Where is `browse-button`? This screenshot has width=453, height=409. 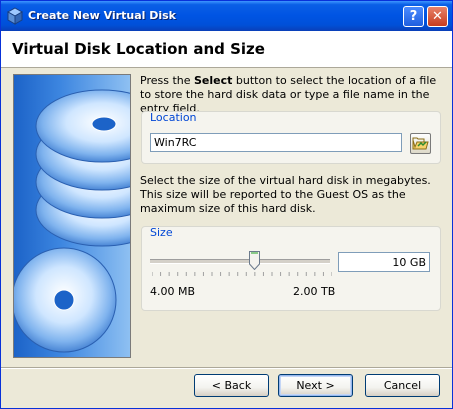
browse-button is located at coordinates (420, 143).